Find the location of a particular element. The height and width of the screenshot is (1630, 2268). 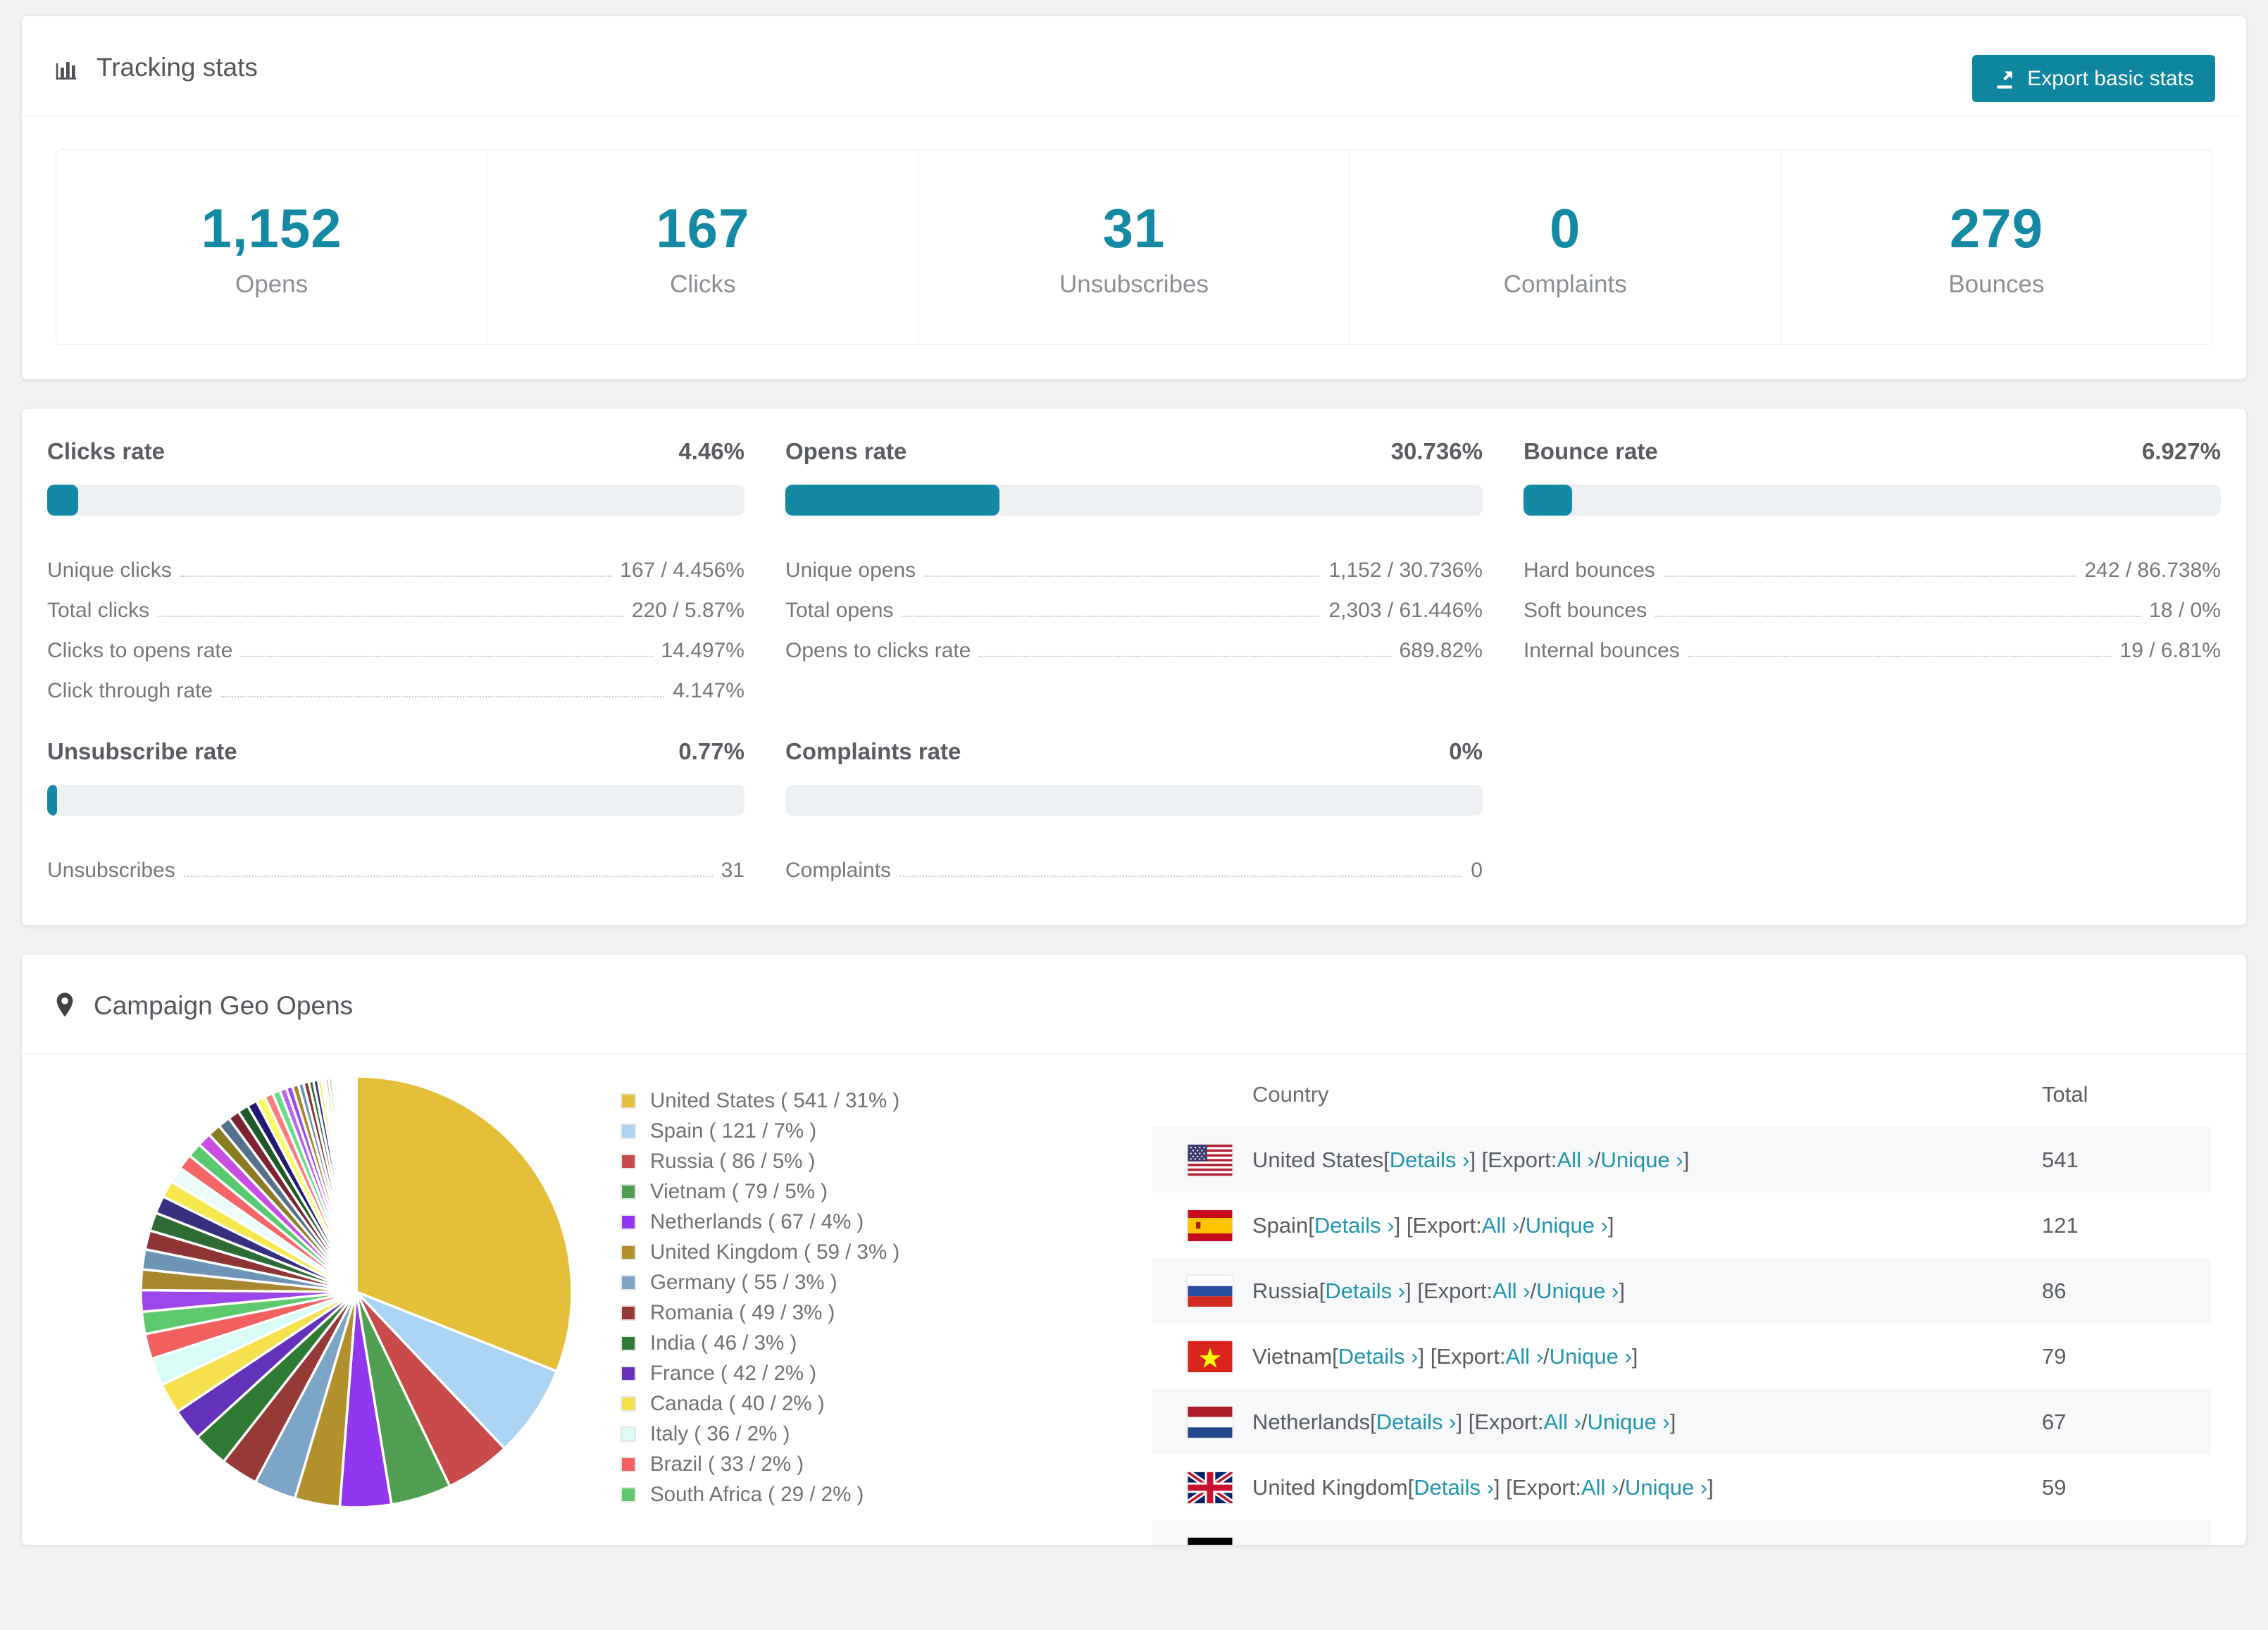

geo-title: Campaign Geo Opens is located at coordinates (203, 1006).